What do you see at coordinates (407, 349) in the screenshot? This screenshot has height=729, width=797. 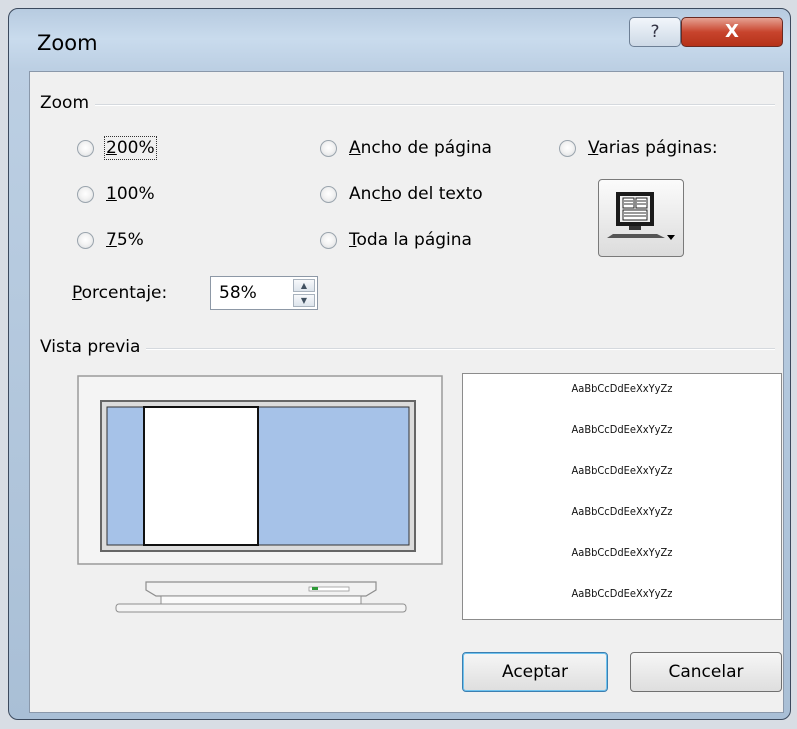 I see `preview-group-divider` at bounding box center [407, 349].